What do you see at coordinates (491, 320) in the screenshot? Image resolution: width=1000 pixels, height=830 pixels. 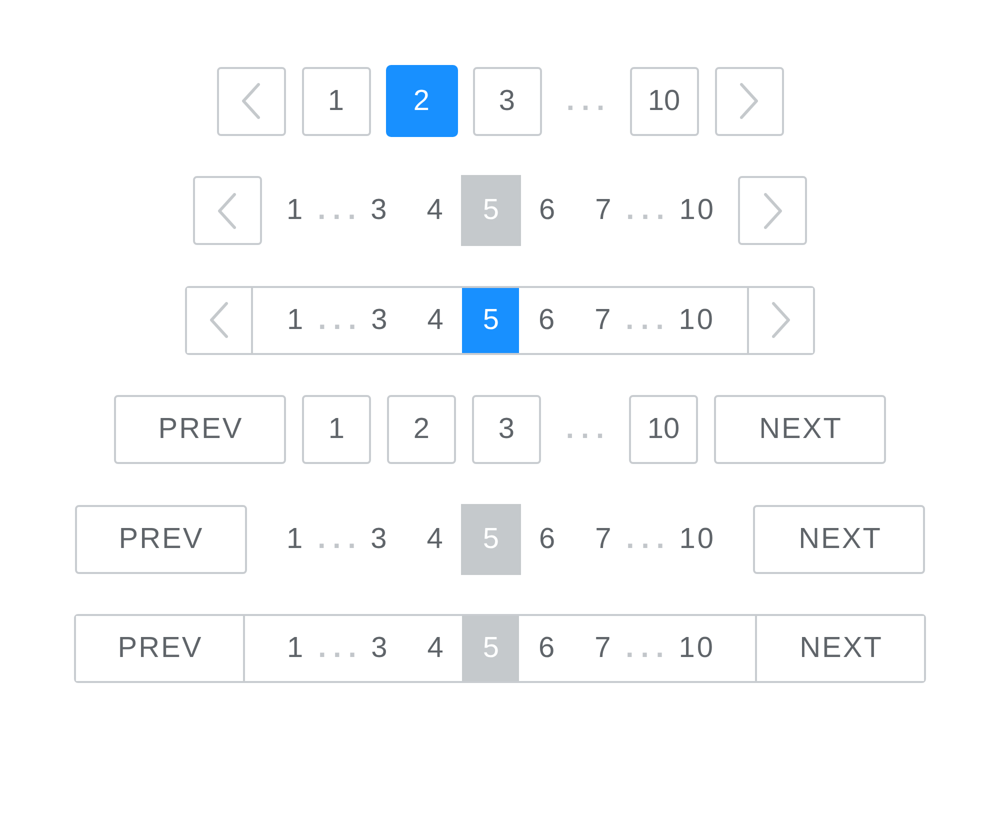 I see `page-button: 5` at bounding box center [491, 320].